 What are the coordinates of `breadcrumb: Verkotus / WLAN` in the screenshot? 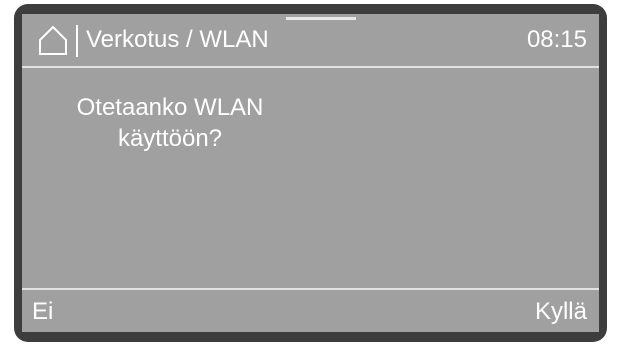 It's located at (177, 39).